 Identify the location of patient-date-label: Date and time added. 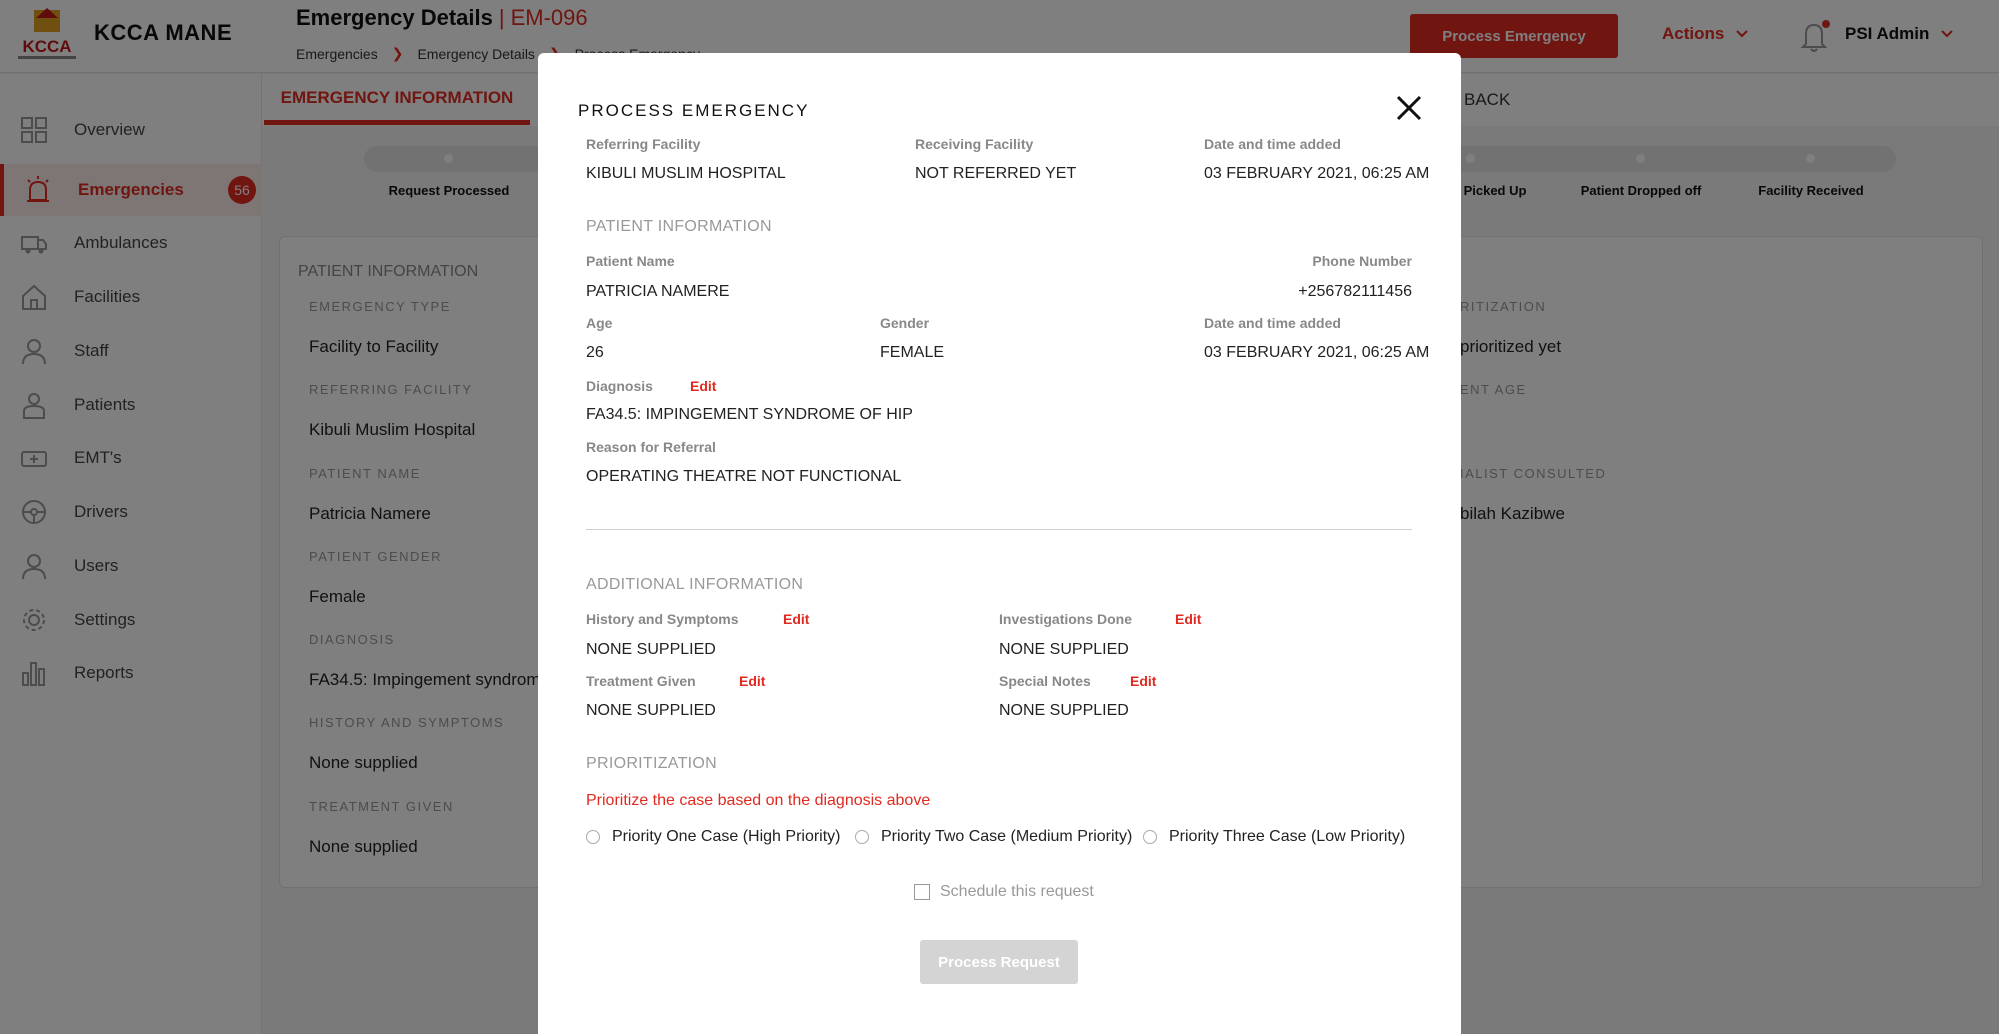
(1272, 323).